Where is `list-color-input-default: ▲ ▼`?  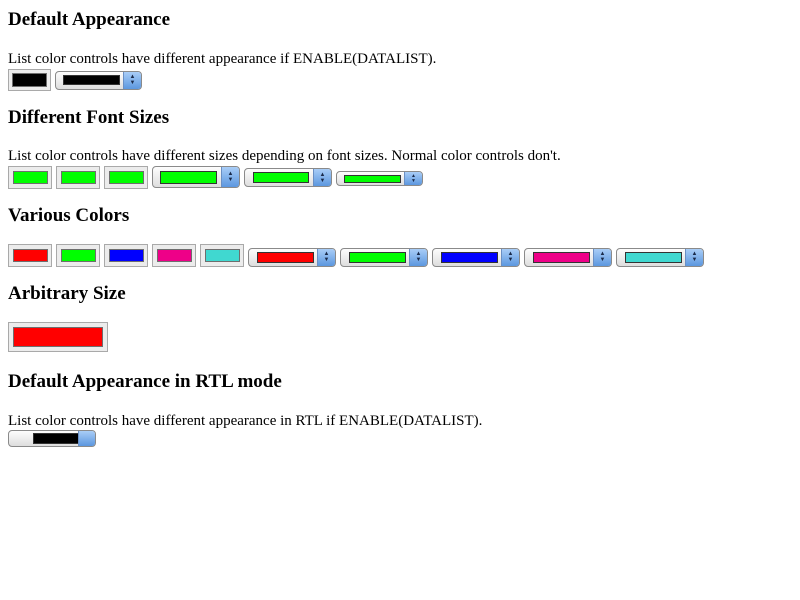
list-color-input-default: ▲ ▼ is located at coordinates (98, 80).